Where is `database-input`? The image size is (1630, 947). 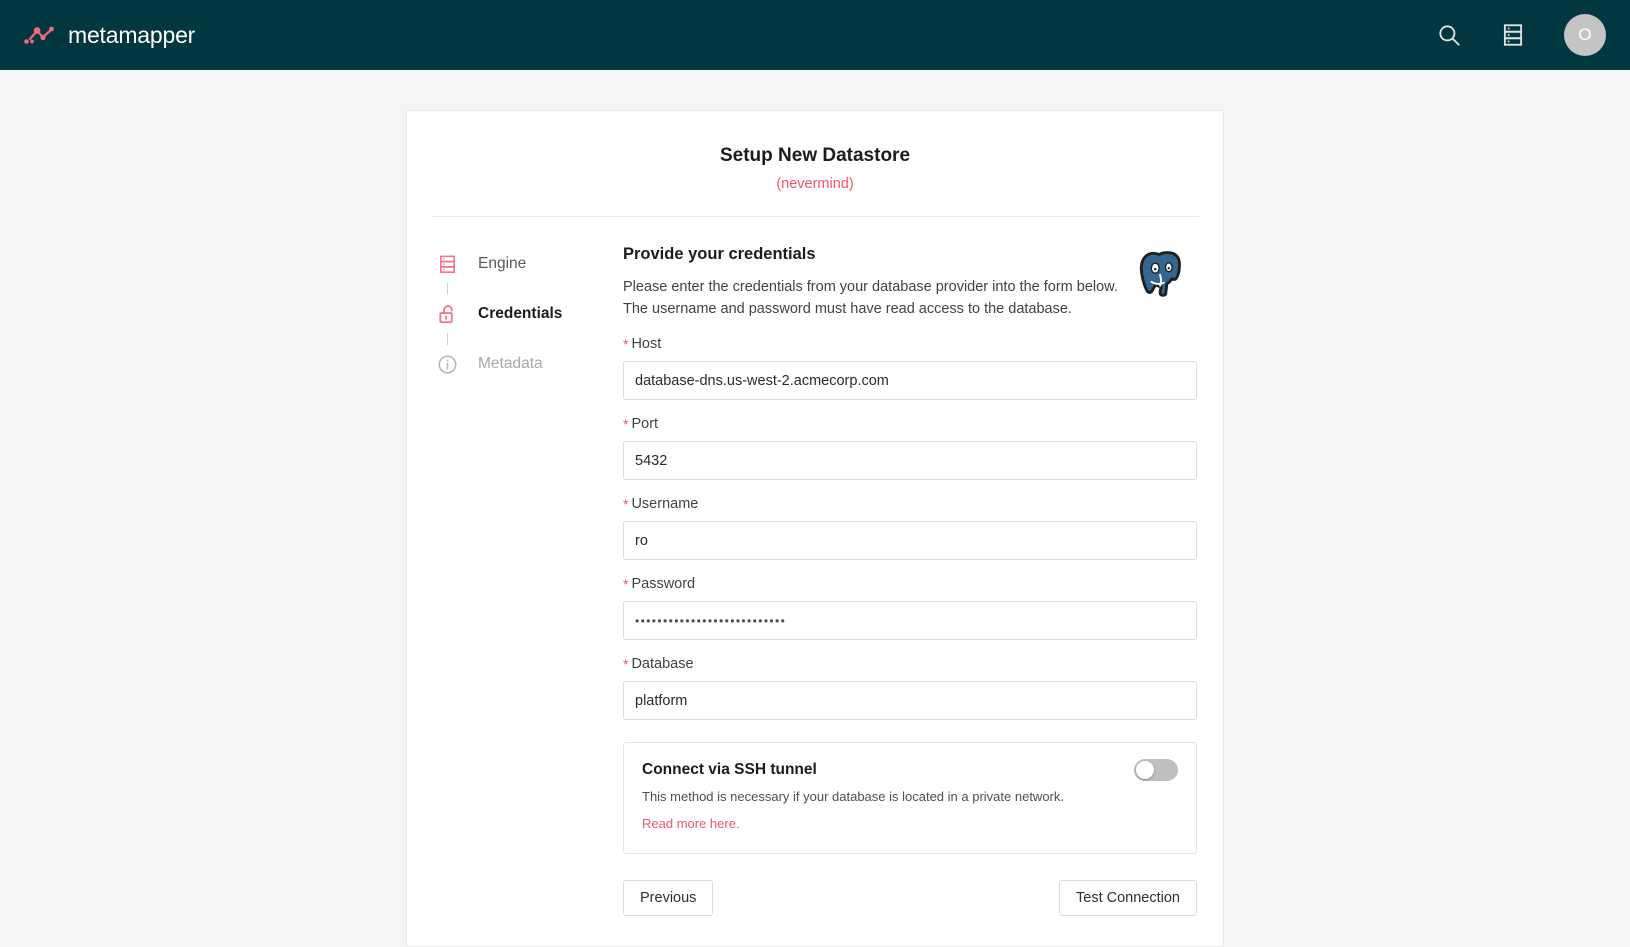 database-input is located at coordinates (910, 701).